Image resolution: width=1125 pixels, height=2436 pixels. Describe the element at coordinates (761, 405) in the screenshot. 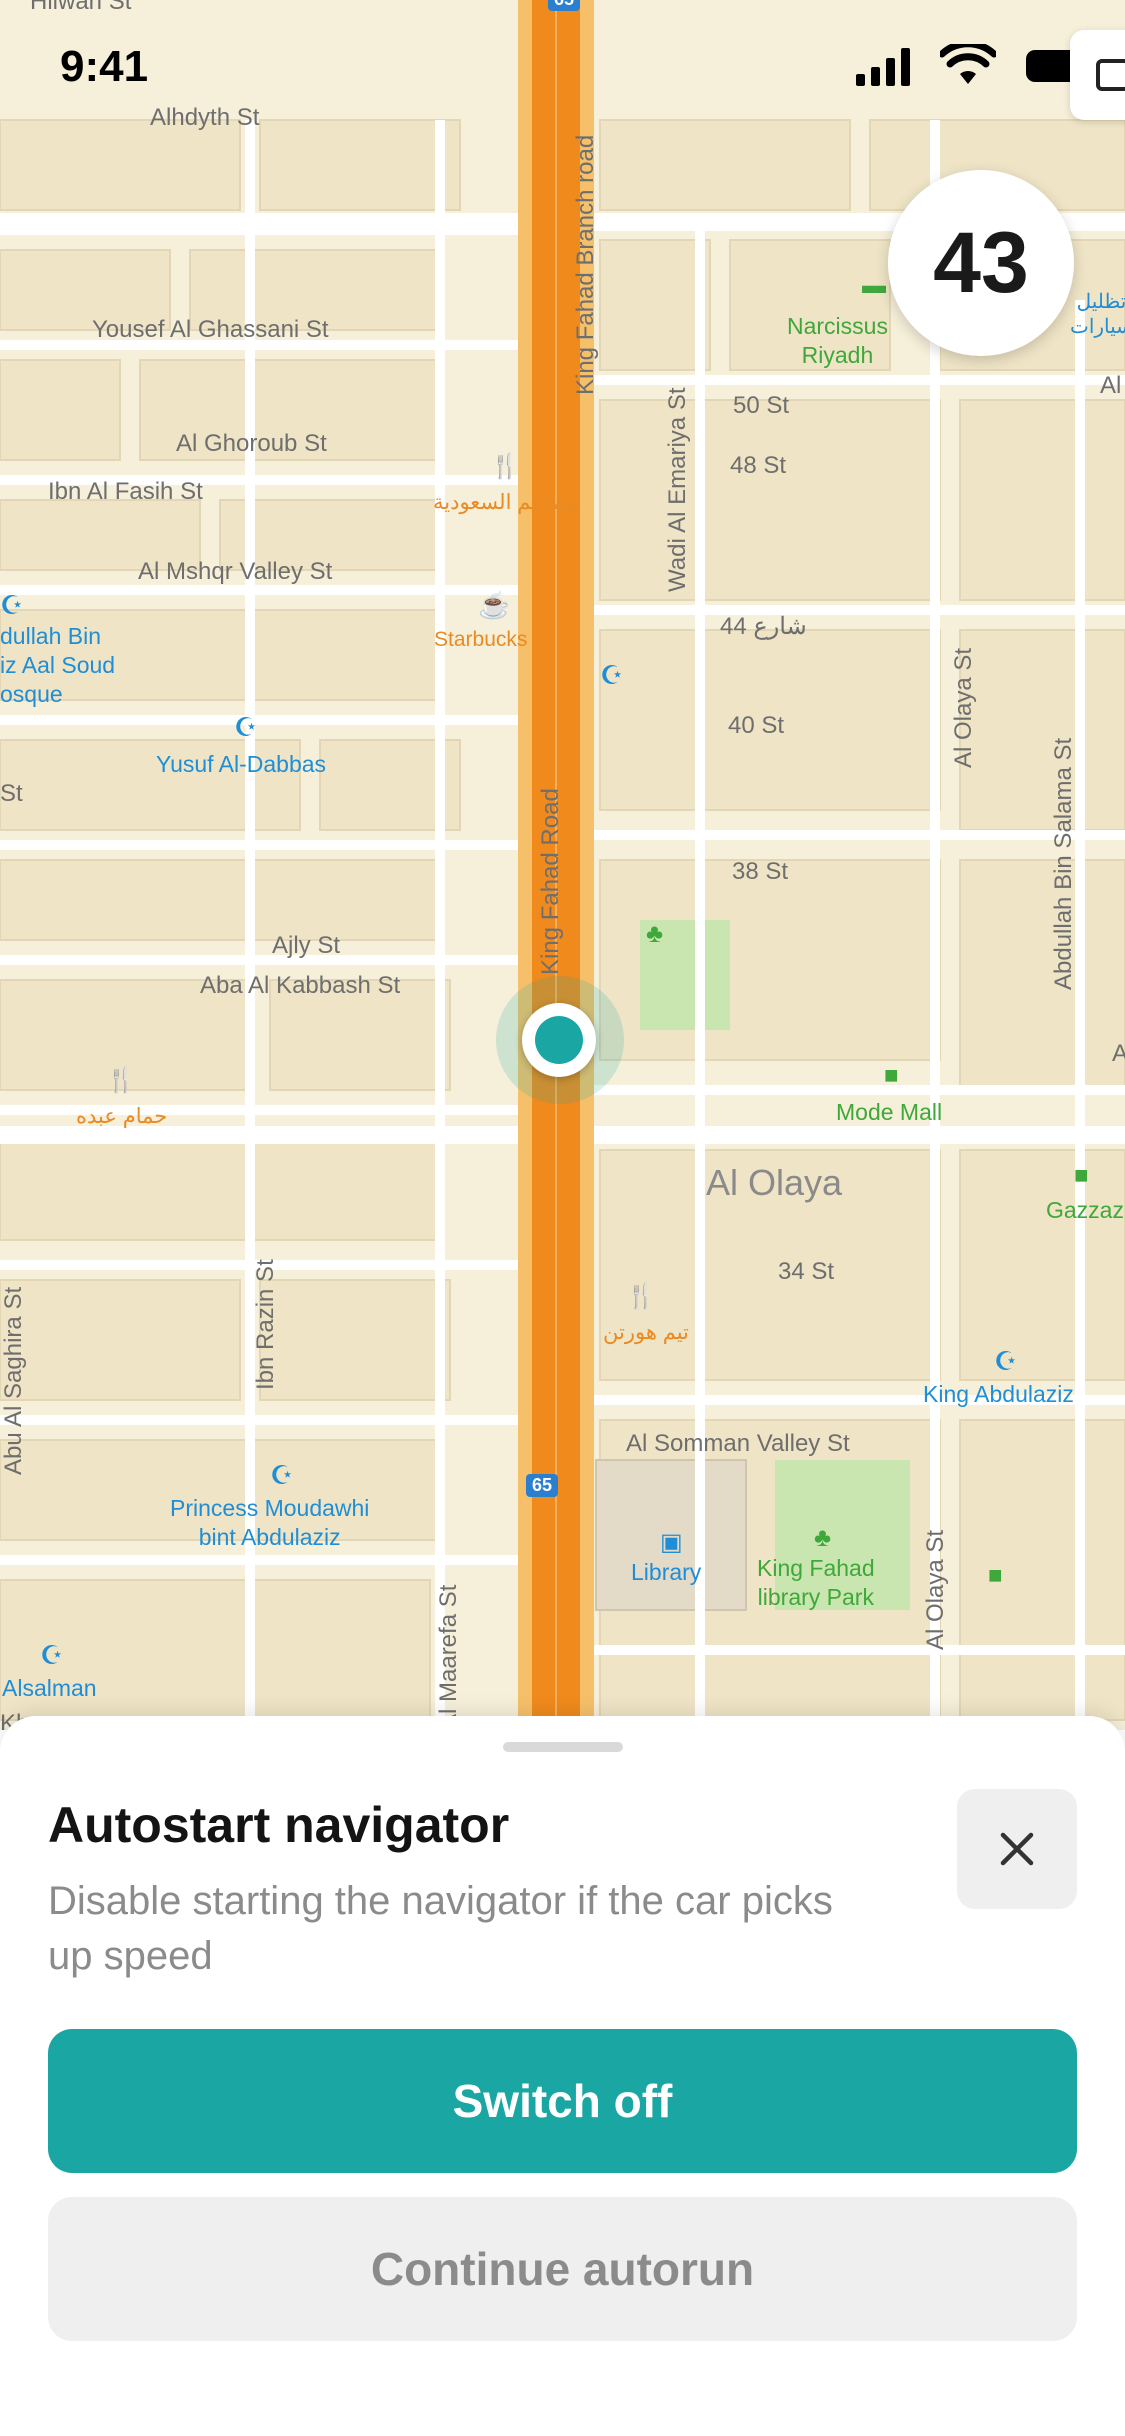

I see `street-label: 50 St` at that location.